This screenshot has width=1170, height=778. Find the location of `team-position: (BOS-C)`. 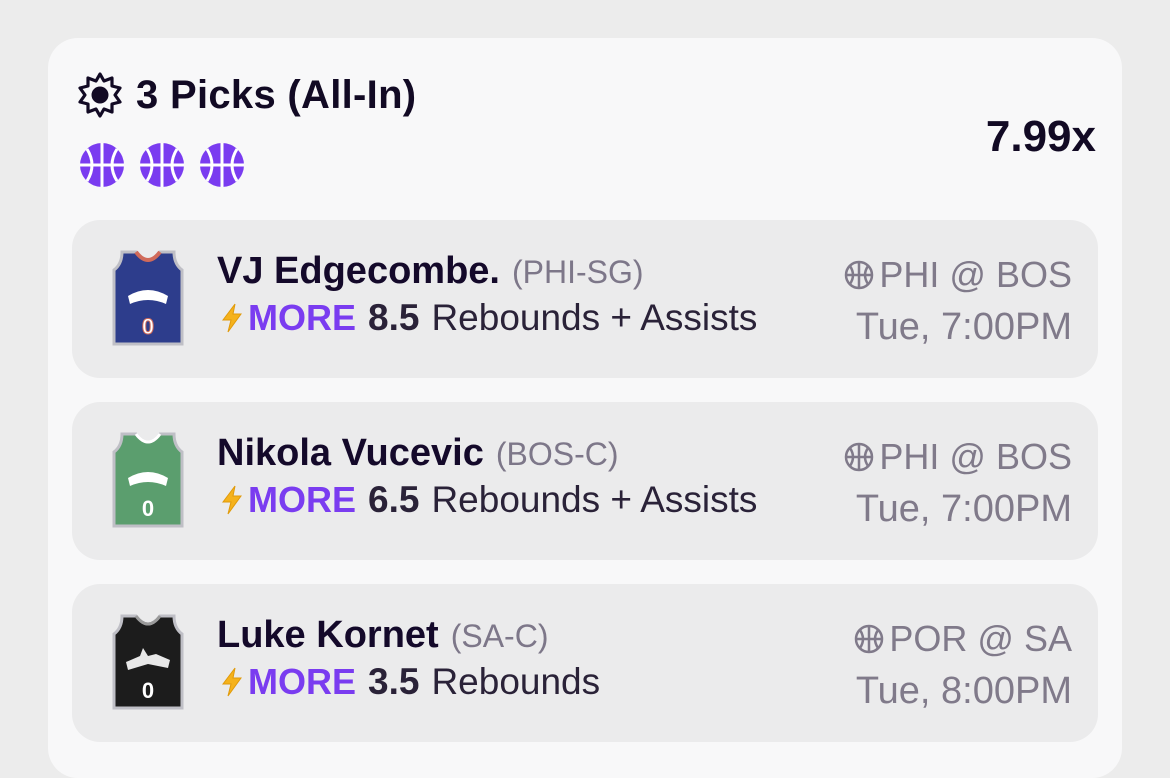

team-position: (BOS-C) is located at coordinates (557, 454).